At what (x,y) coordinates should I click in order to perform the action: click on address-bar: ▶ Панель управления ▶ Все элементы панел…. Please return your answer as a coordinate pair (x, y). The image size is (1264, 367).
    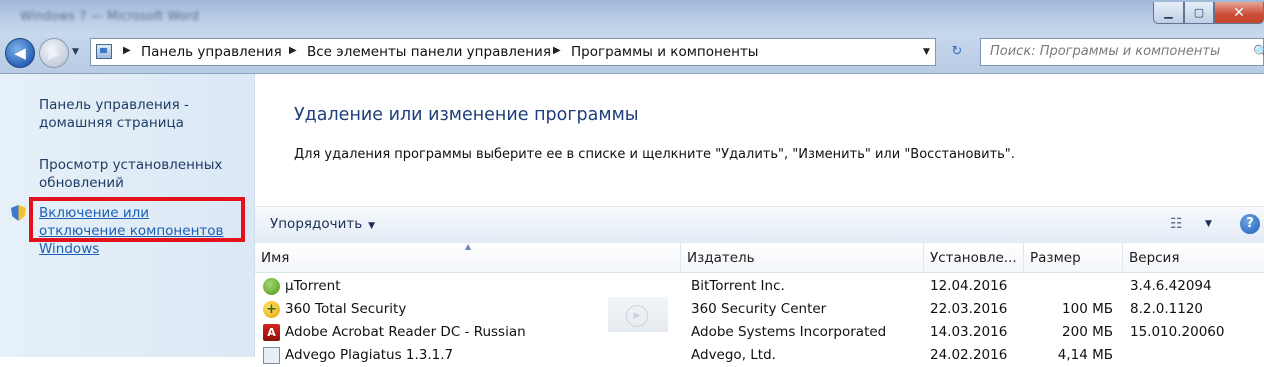
    Looking at the image, I should click on (526, 52).